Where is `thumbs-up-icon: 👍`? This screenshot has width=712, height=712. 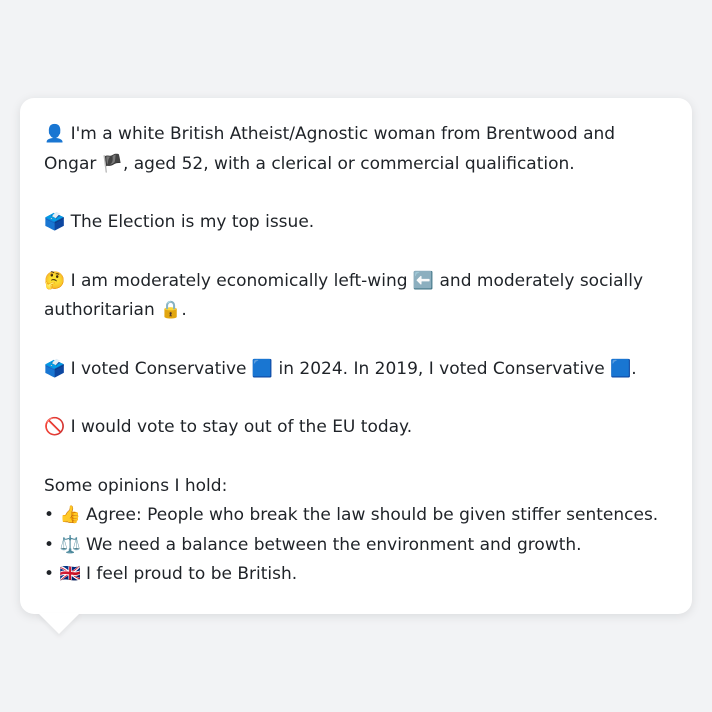
thumbs-up-icon: 👍 is located at coordinates (70, 515).